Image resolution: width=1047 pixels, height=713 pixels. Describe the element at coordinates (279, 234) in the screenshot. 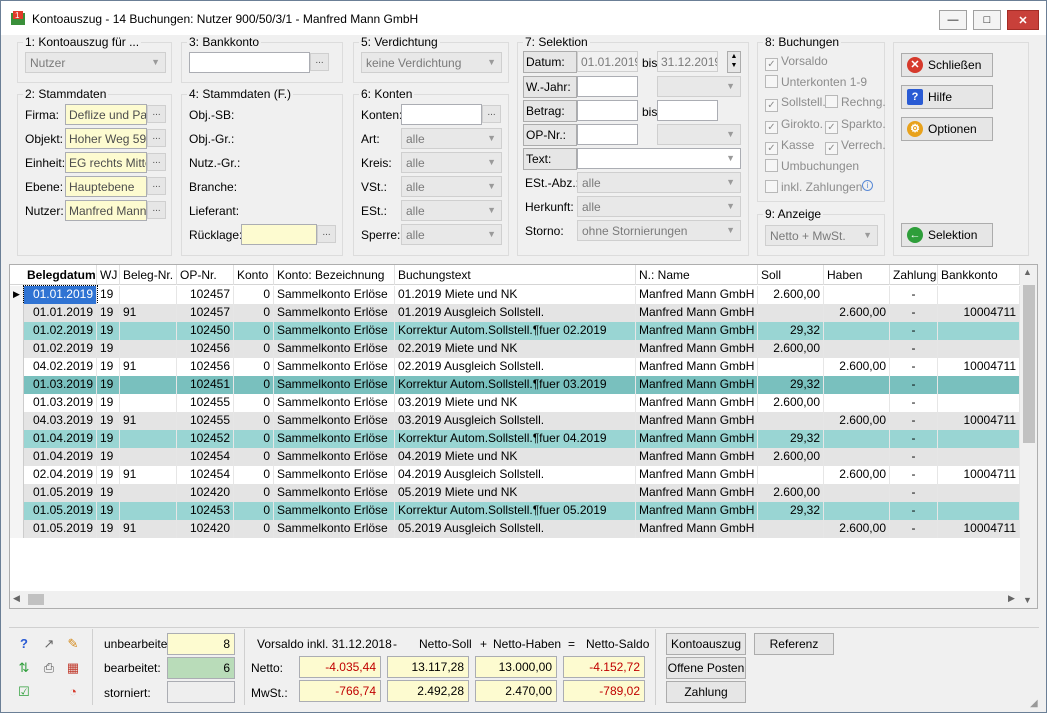

I see `ruecklage-field` at that location.